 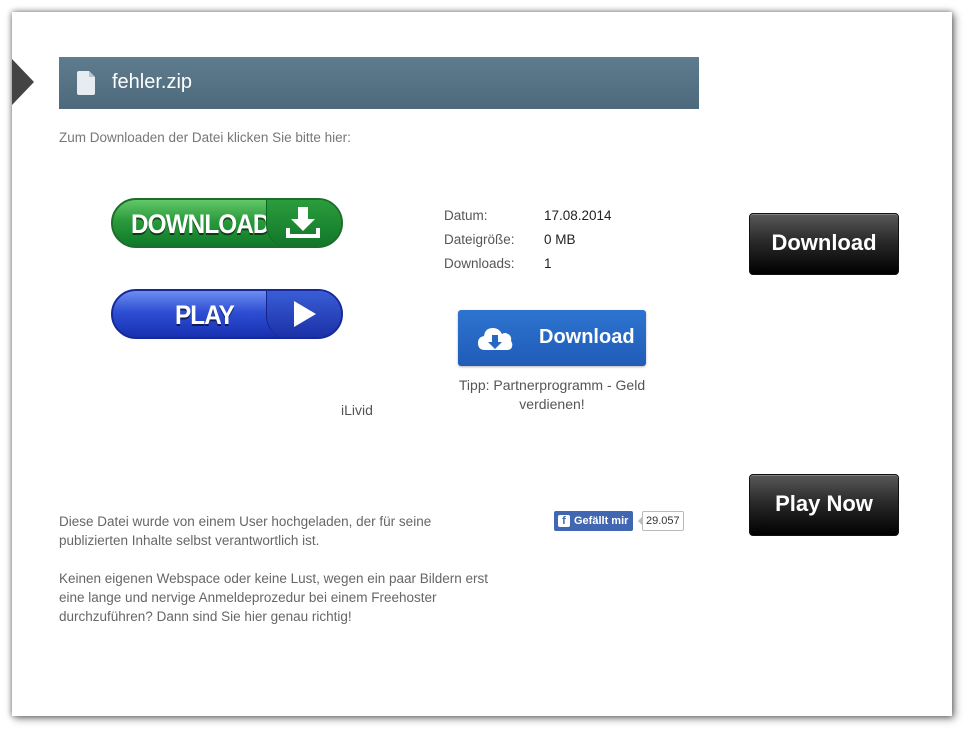 What do you see at coordinates (205, 315) in the screenshot?
I see `blue-play-label: PLAY` at bounding box center [205, 315].